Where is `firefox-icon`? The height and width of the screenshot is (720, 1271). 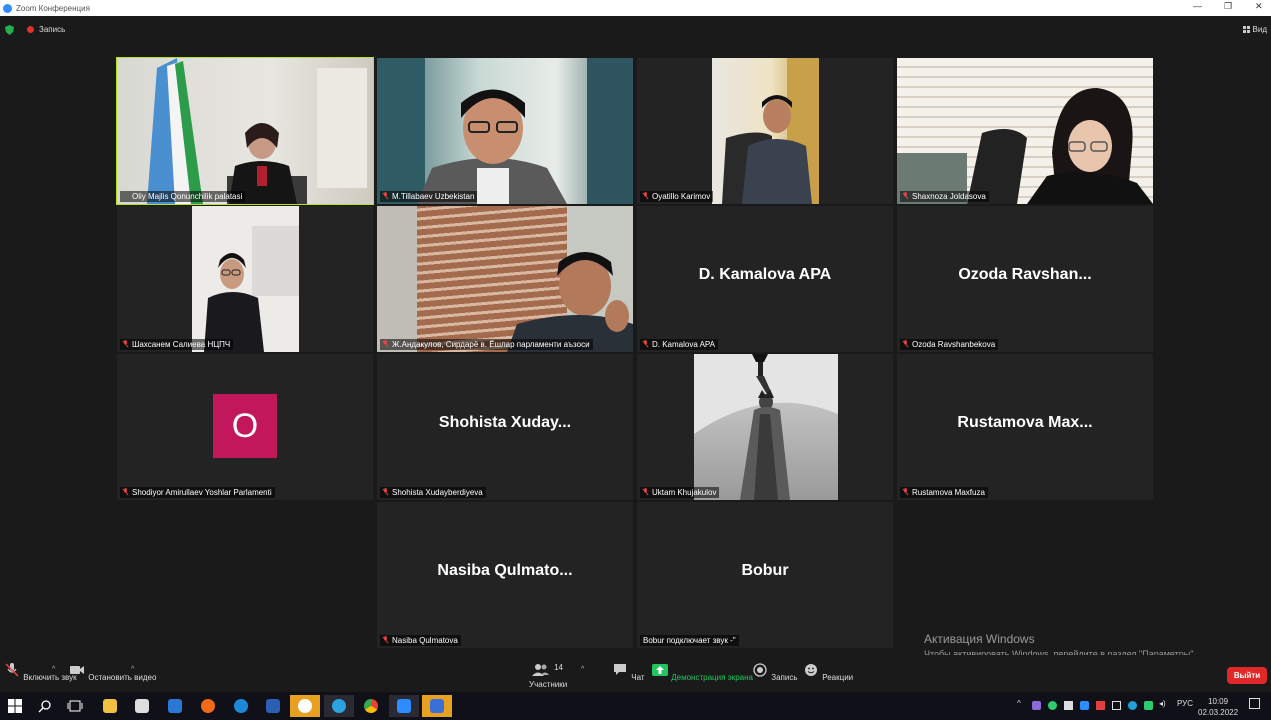
firefox-icon is located at coordinates (208, 706).